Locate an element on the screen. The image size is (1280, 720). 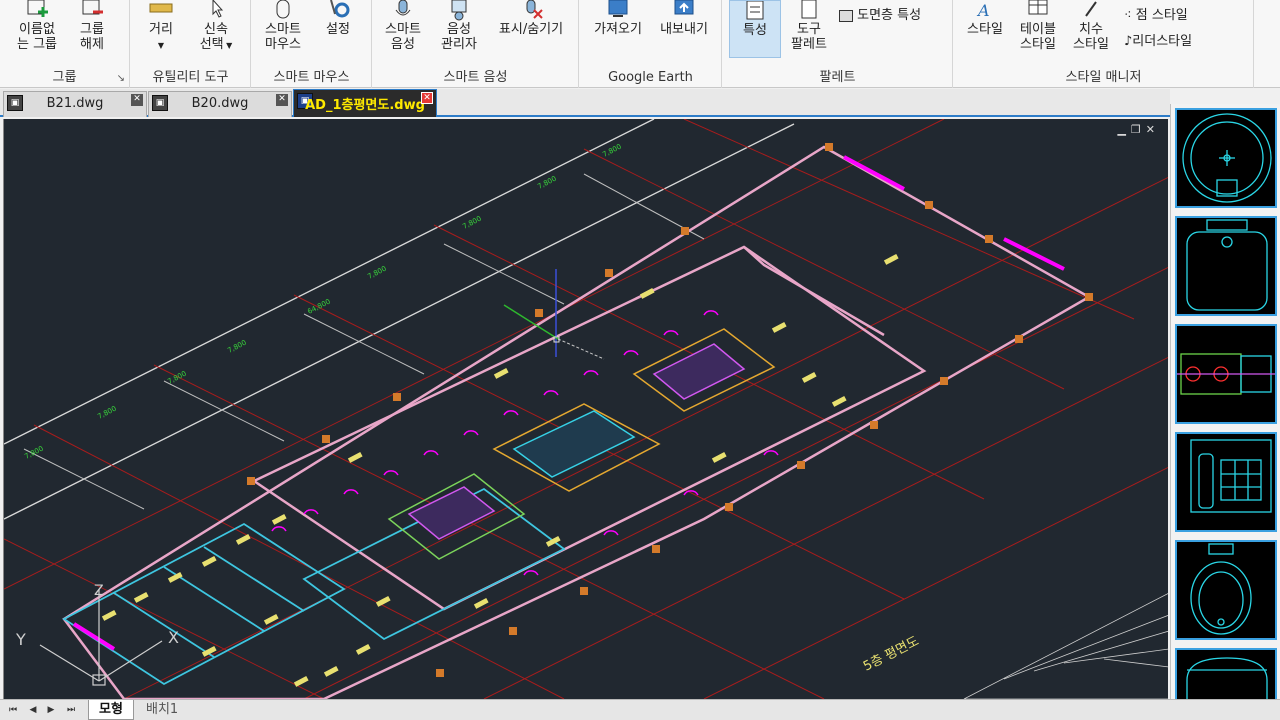
ungroup-button: 그룹 해제 is located at coordinates (92, 26).